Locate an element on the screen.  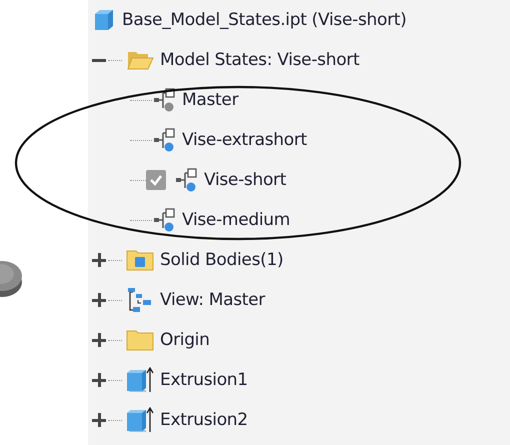
tree-item: Vise-extrashort is located at coordinates (244, 140).